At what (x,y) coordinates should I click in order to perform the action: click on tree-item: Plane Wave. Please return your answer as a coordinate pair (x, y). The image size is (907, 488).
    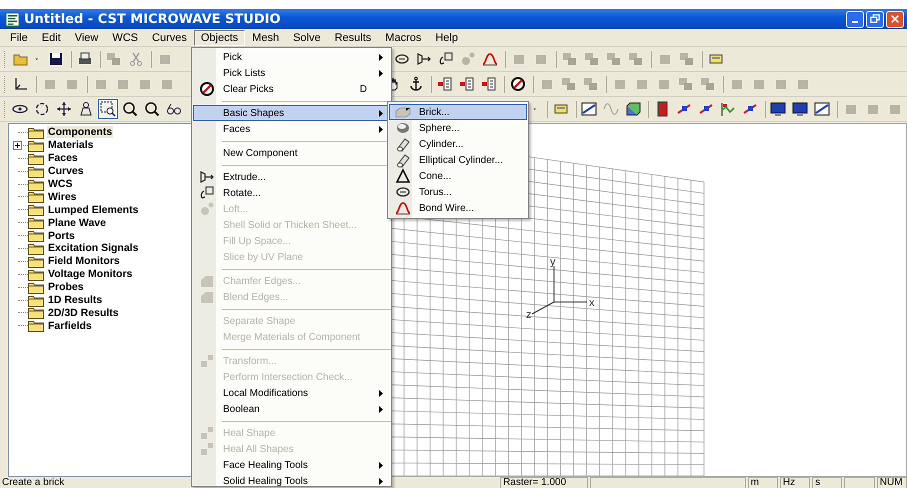
    Looking at the image, I should click on (77, 222).